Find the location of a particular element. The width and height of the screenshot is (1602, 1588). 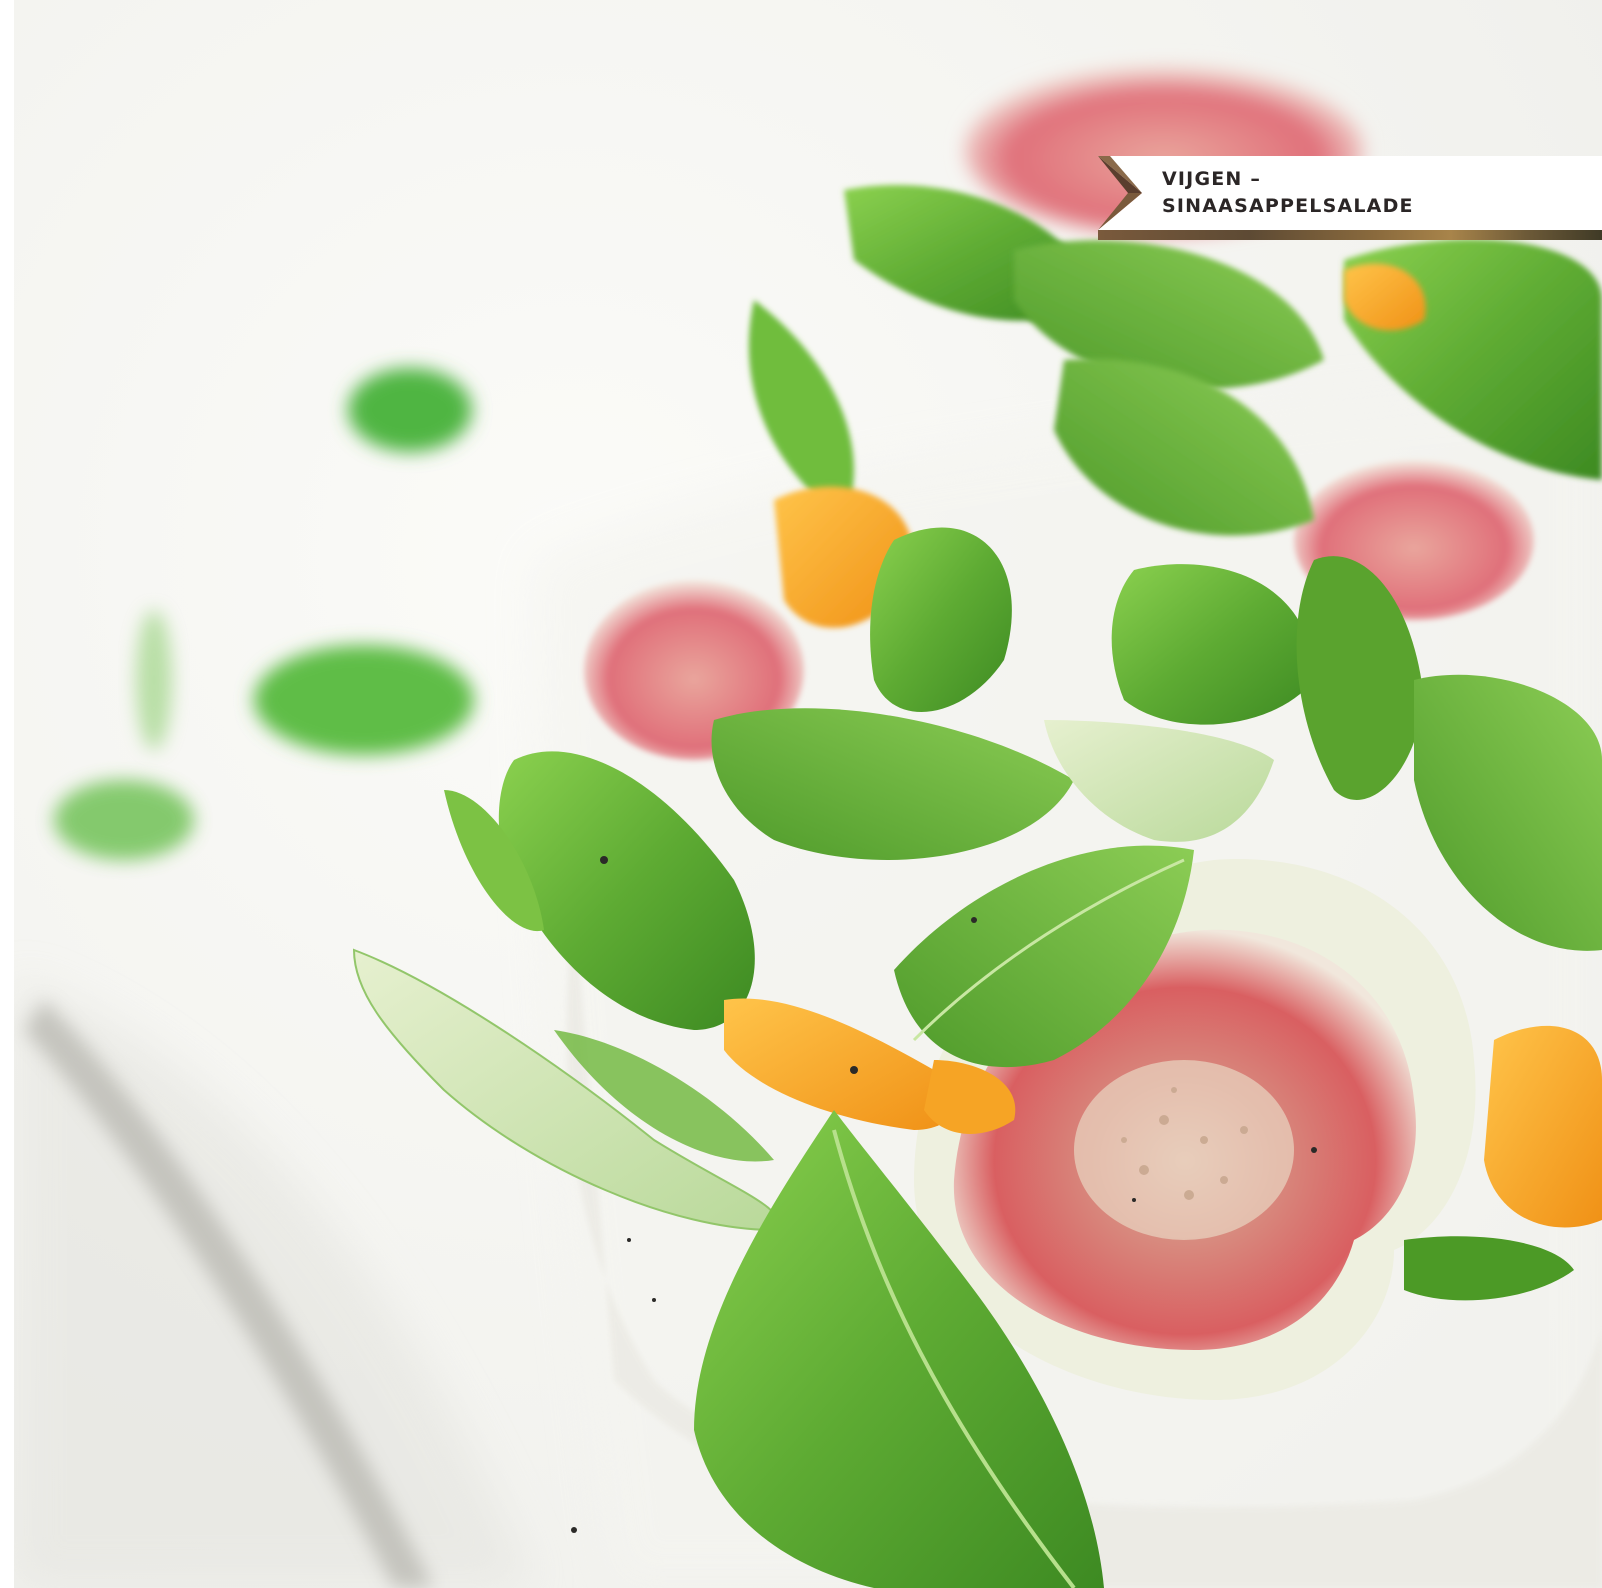

banner-fold-icon is located at coordinates (1120, 193).